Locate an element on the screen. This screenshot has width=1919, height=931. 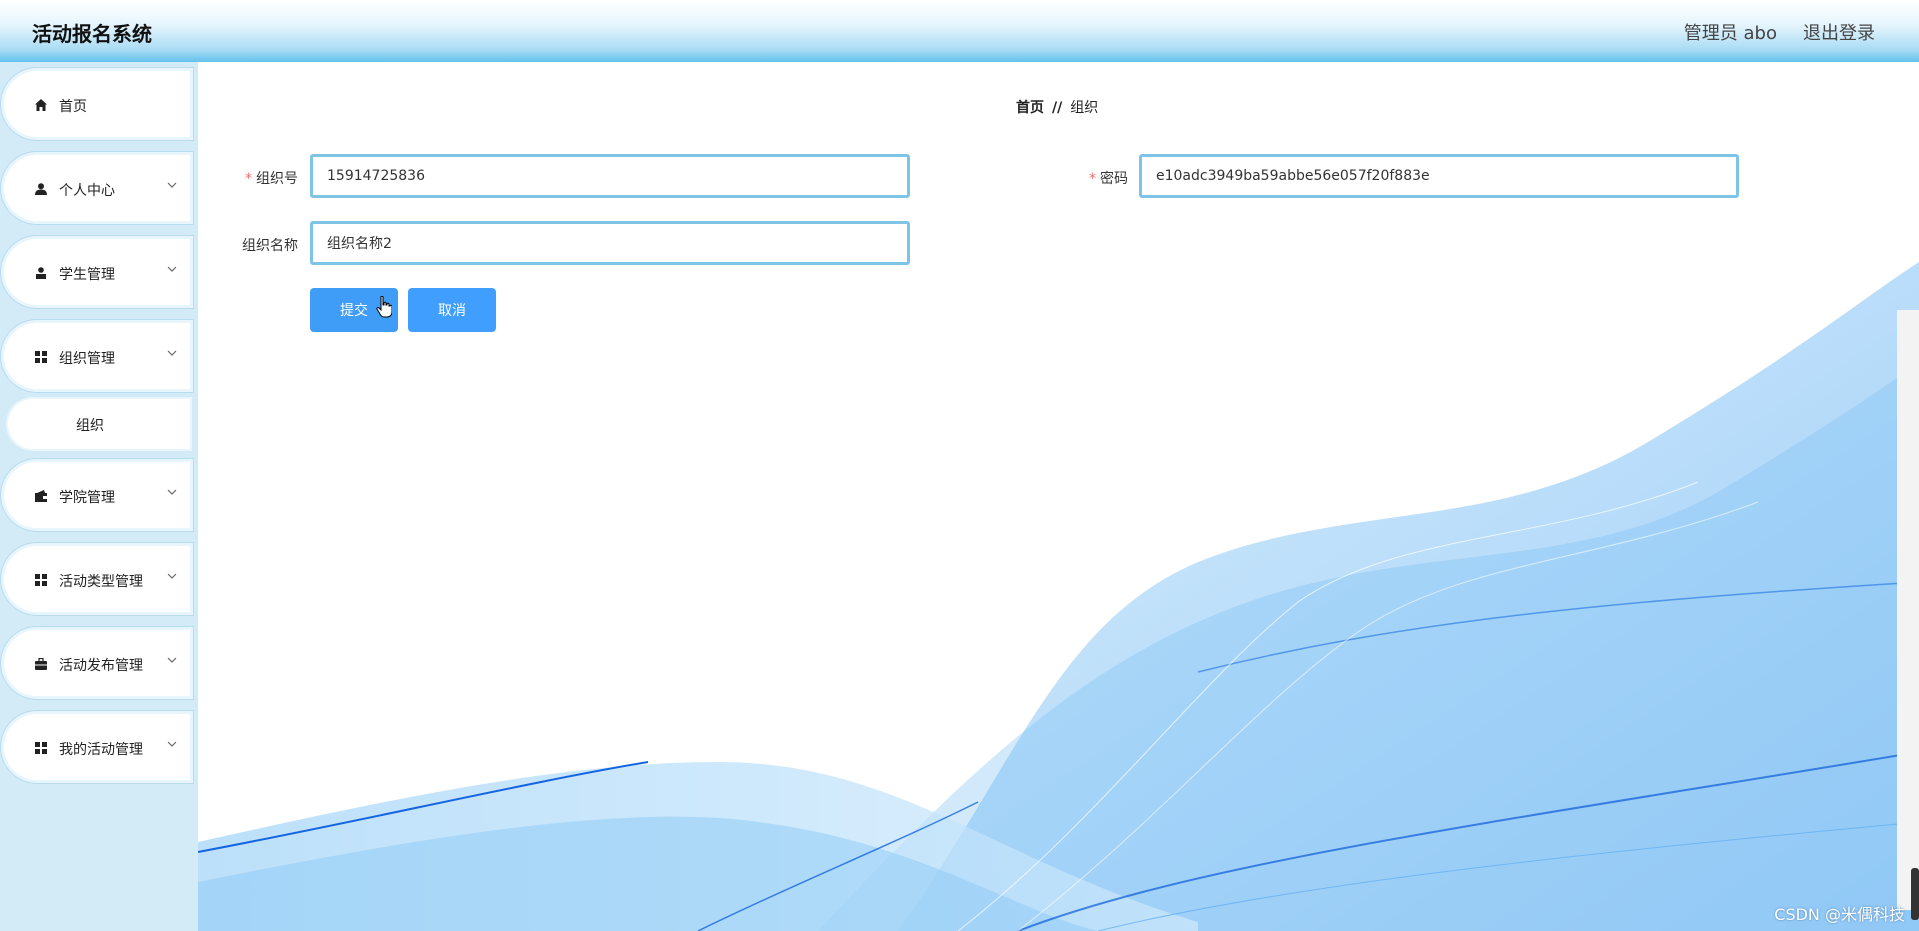
sidebar-item-label: 组织管理 is located at coordinates (87, 359).